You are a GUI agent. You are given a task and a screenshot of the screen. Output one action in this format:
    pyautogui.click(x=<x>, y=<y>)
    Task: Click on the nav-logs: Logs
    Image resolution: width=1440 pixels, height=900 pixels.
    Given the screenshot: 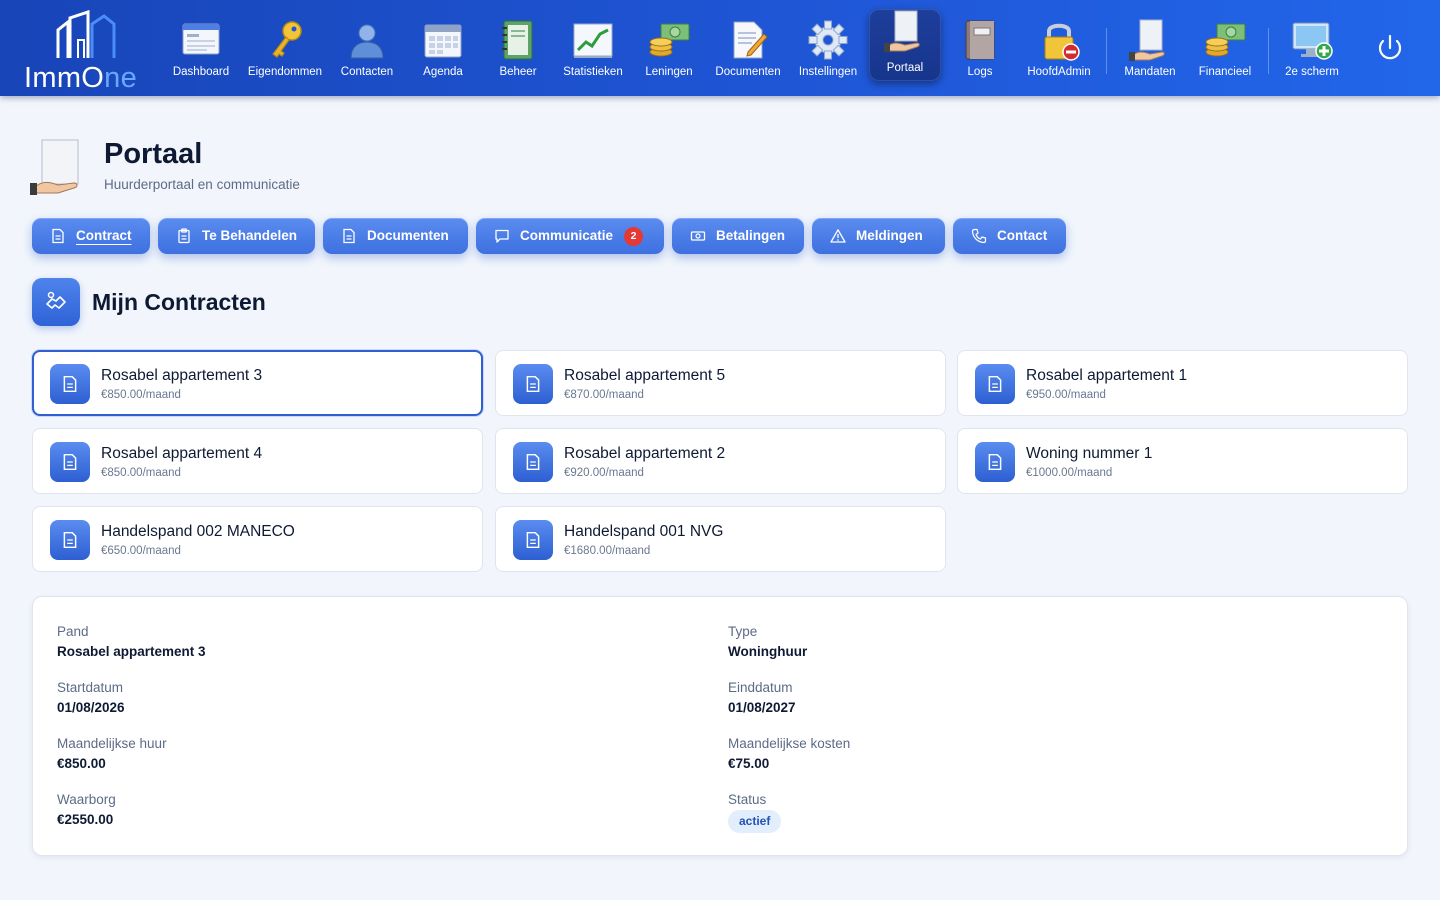 What is the action you would take?
    pyautogui.click(x=980, y=46)
    